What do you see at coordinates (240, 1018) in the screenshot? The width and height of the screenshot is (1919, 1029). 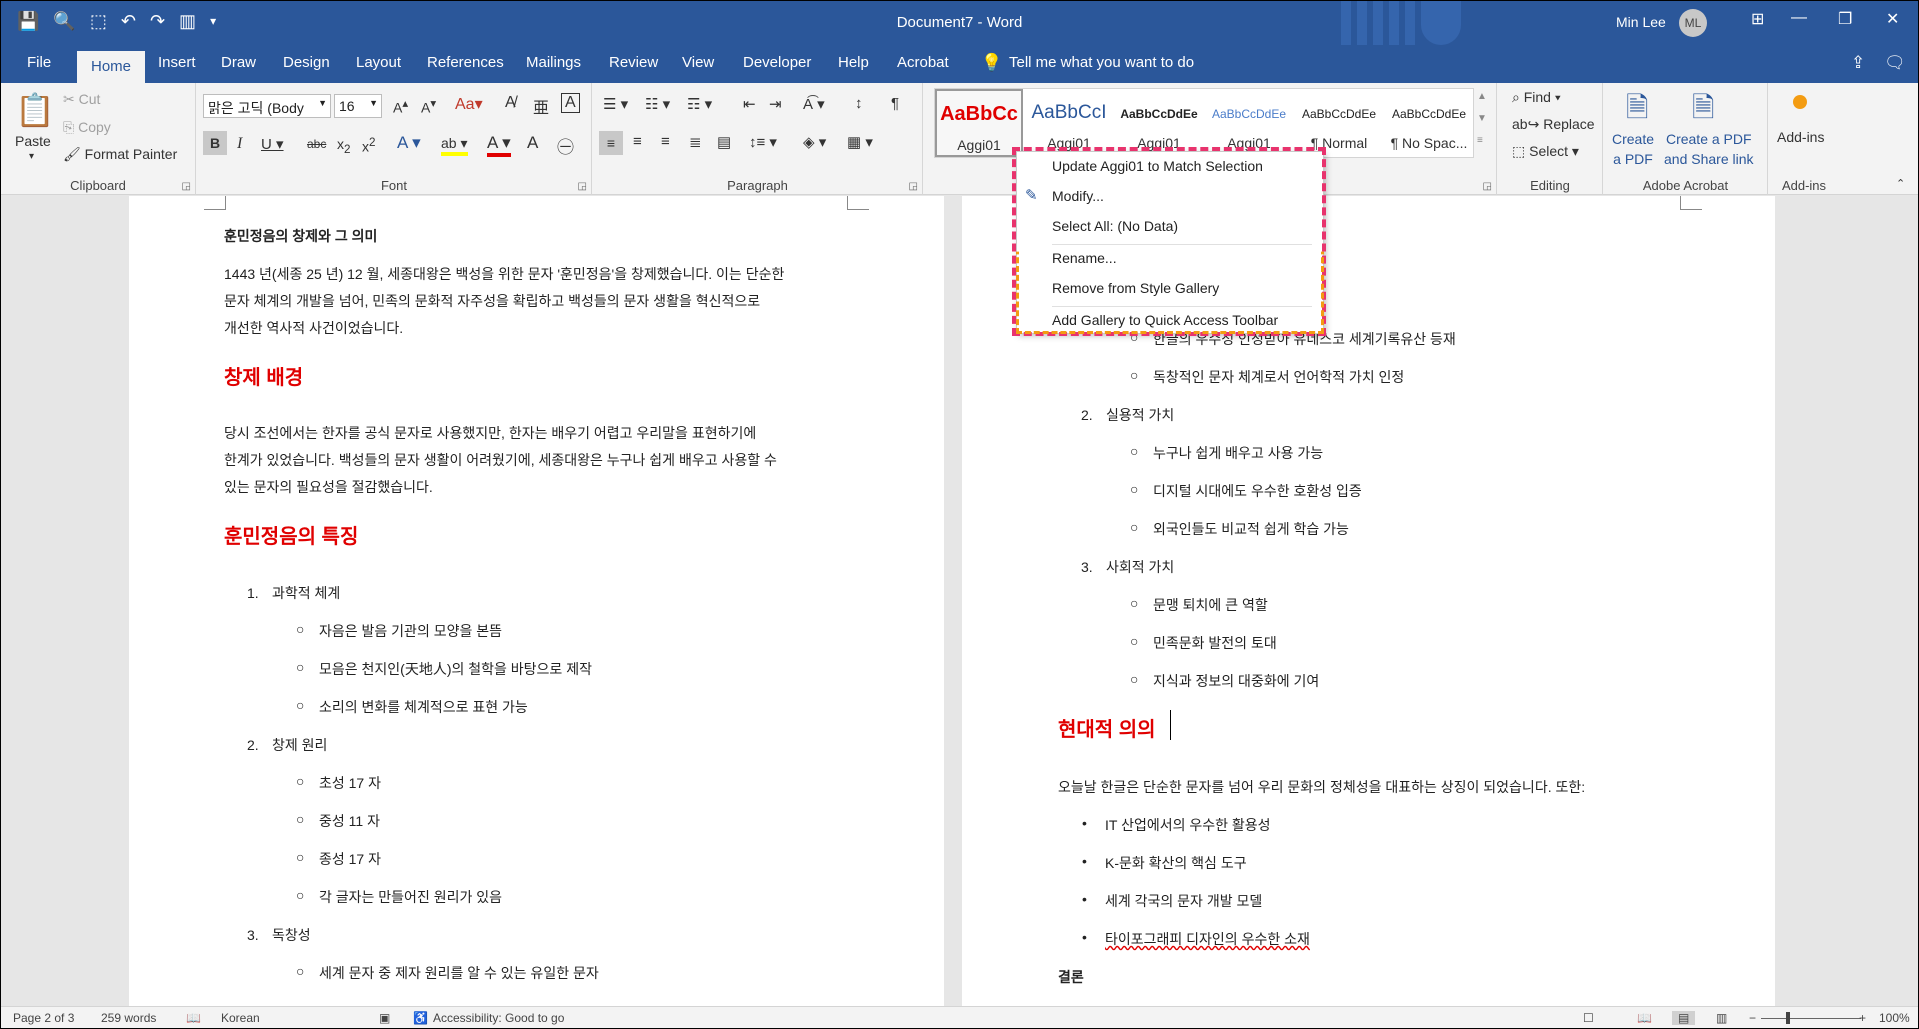 I see `language-indicator: Korean` at bounding box center [240, 1018].